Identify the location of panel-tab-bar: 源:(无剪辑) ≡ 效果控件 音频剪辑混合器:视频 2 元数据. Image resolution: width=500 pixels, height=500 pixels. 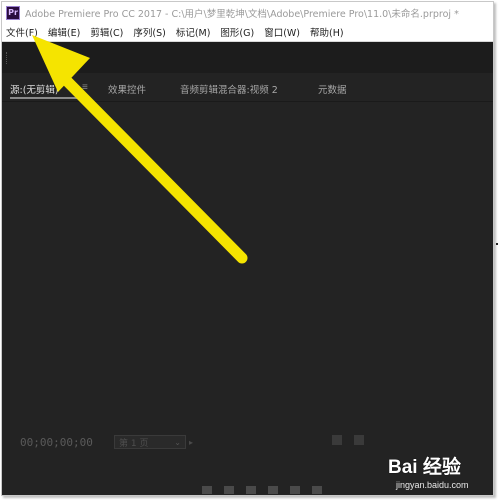
(247, 88).